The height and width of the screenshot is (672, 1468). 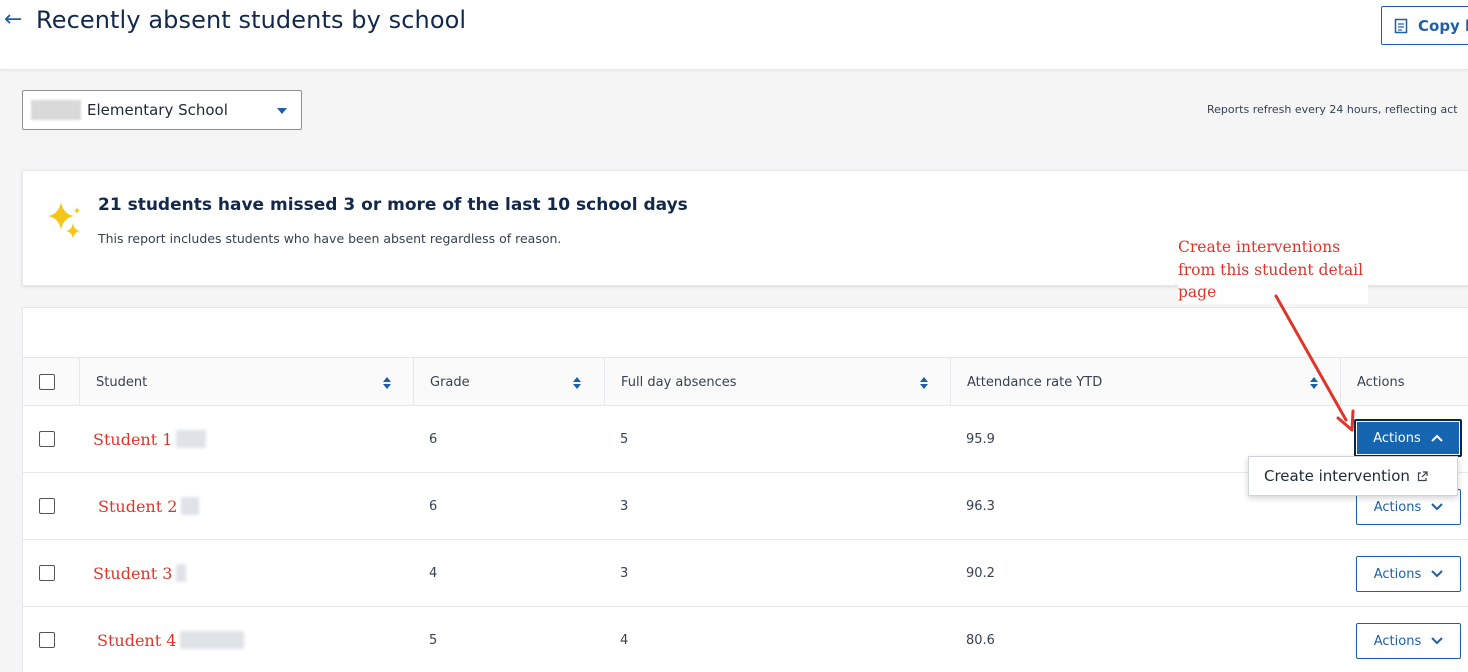 I want to click on table-row: Student 3 4 3 90.2 Actions, so click(x=745, y=573).